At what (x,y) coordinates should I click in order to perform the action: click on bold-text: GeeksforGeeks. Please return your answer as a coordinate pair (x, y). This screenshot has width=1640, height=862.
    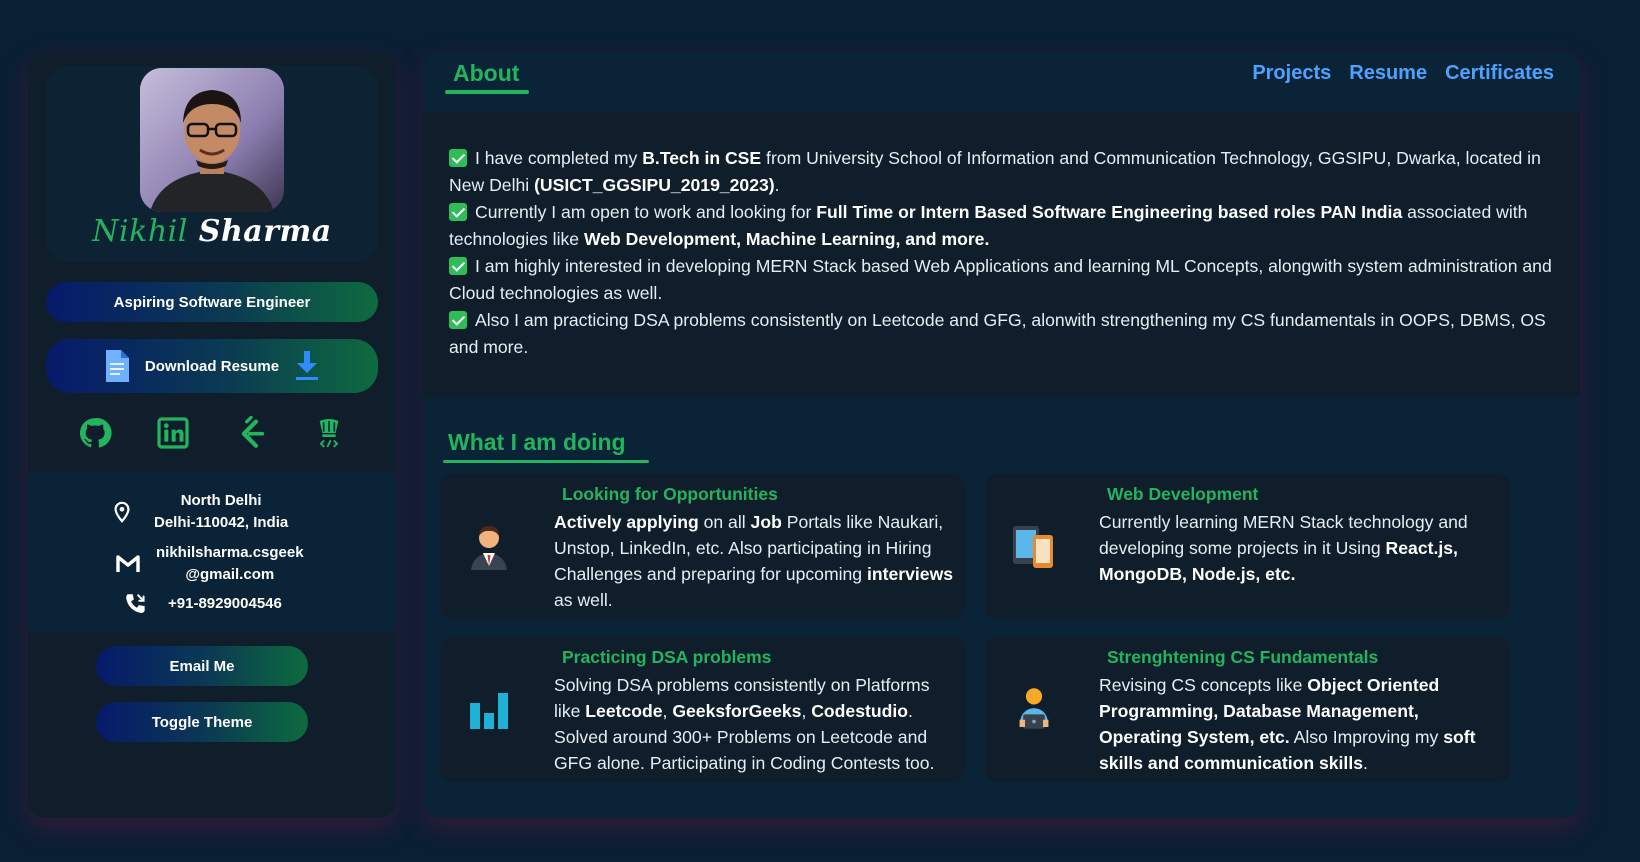
    Looking at the image, I should click on (737, 711).